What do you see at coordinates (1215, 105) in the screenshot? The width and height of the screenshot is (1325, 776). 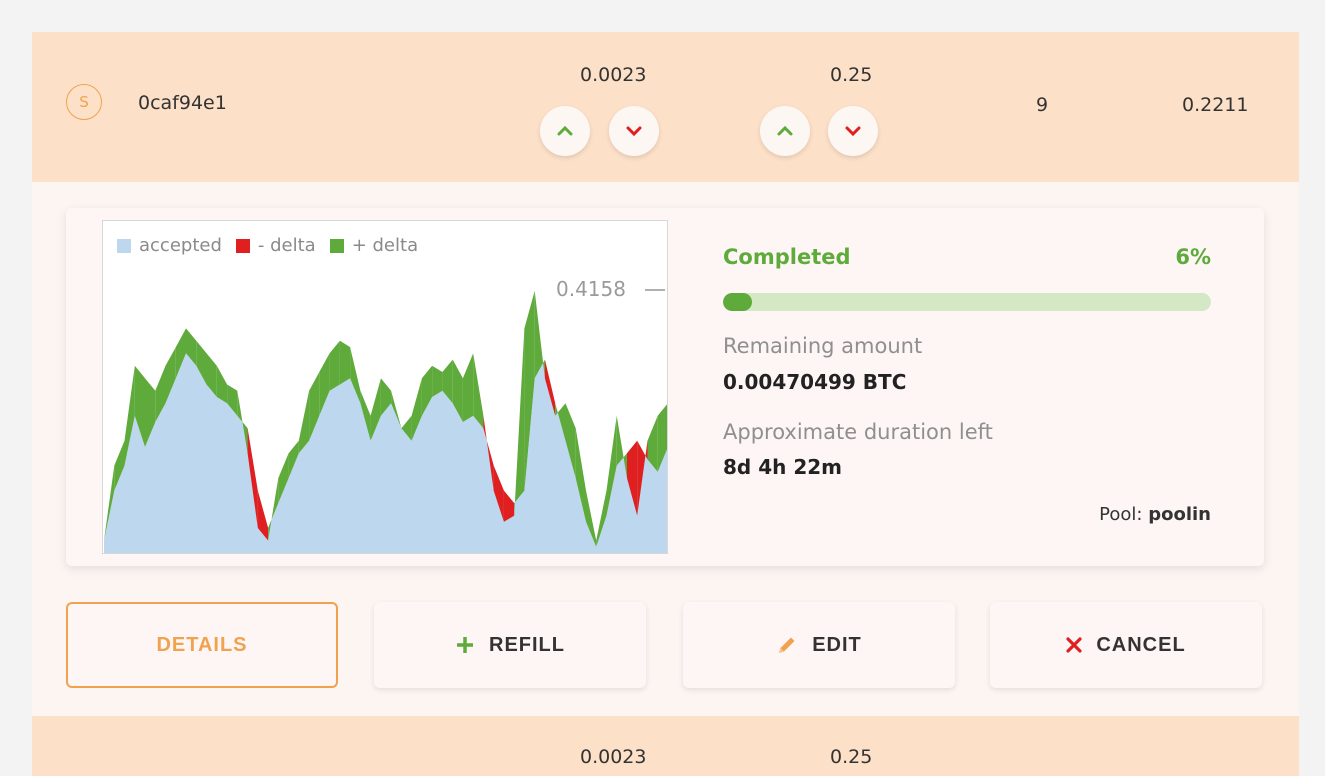 I see `total-value: 0.2211` at bounding box center [1215, 105].